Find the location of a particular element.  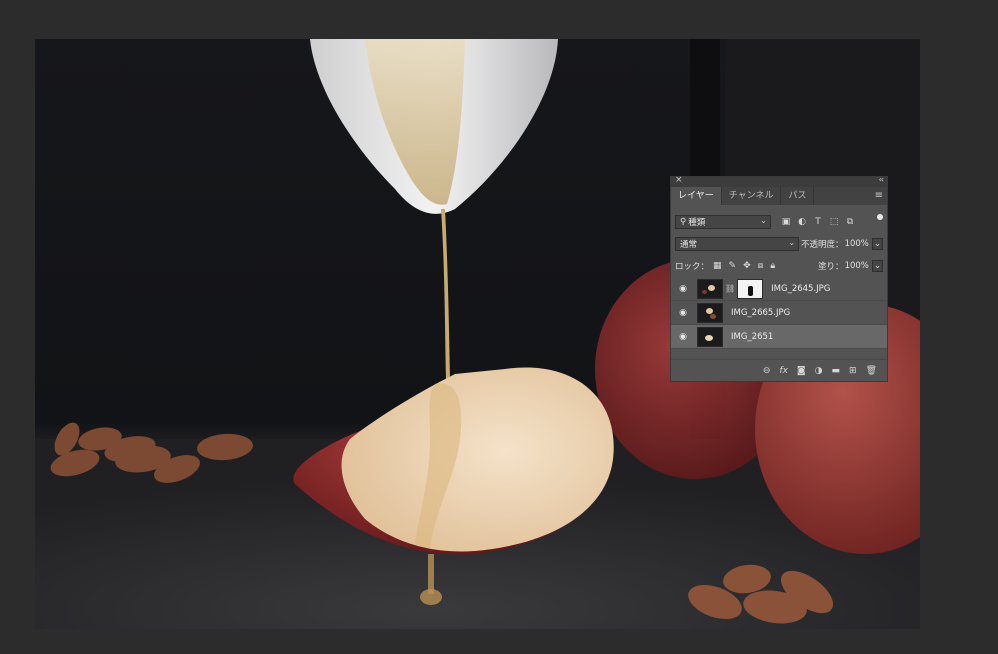

layer-row-selected: ◉ IMG_2651 is located at coordinates (779, 337).